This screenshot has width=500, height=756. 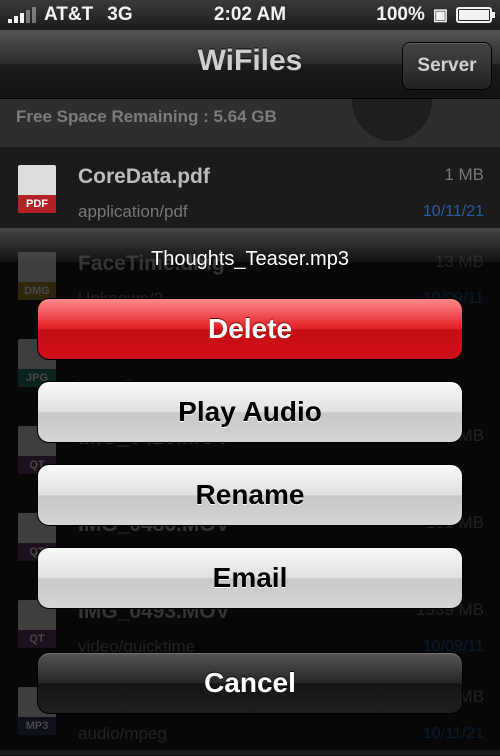 What do you see at coordinates (250, 64) in the screenshot?
I see `navigation-bar: WiFiles Server` at bounding box center [250, 64].